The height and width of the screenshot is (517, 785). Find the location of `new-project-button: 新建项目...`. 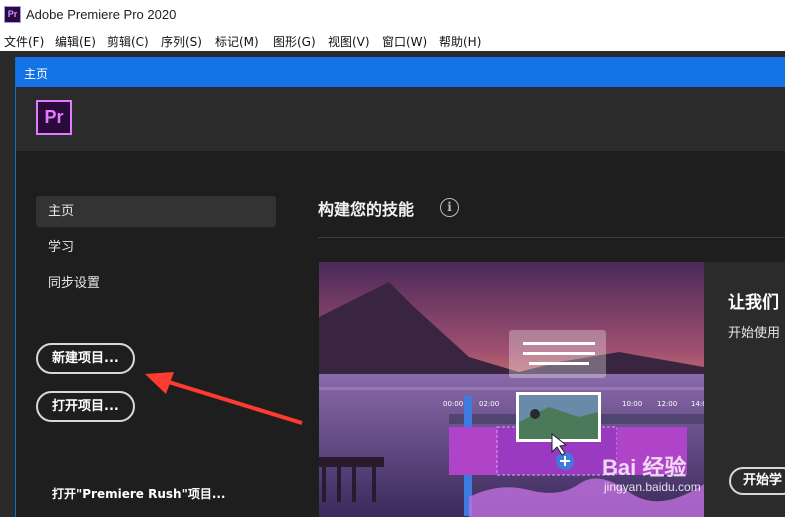

new-project-button: 新建项目... is located at coordinates (85, 358).